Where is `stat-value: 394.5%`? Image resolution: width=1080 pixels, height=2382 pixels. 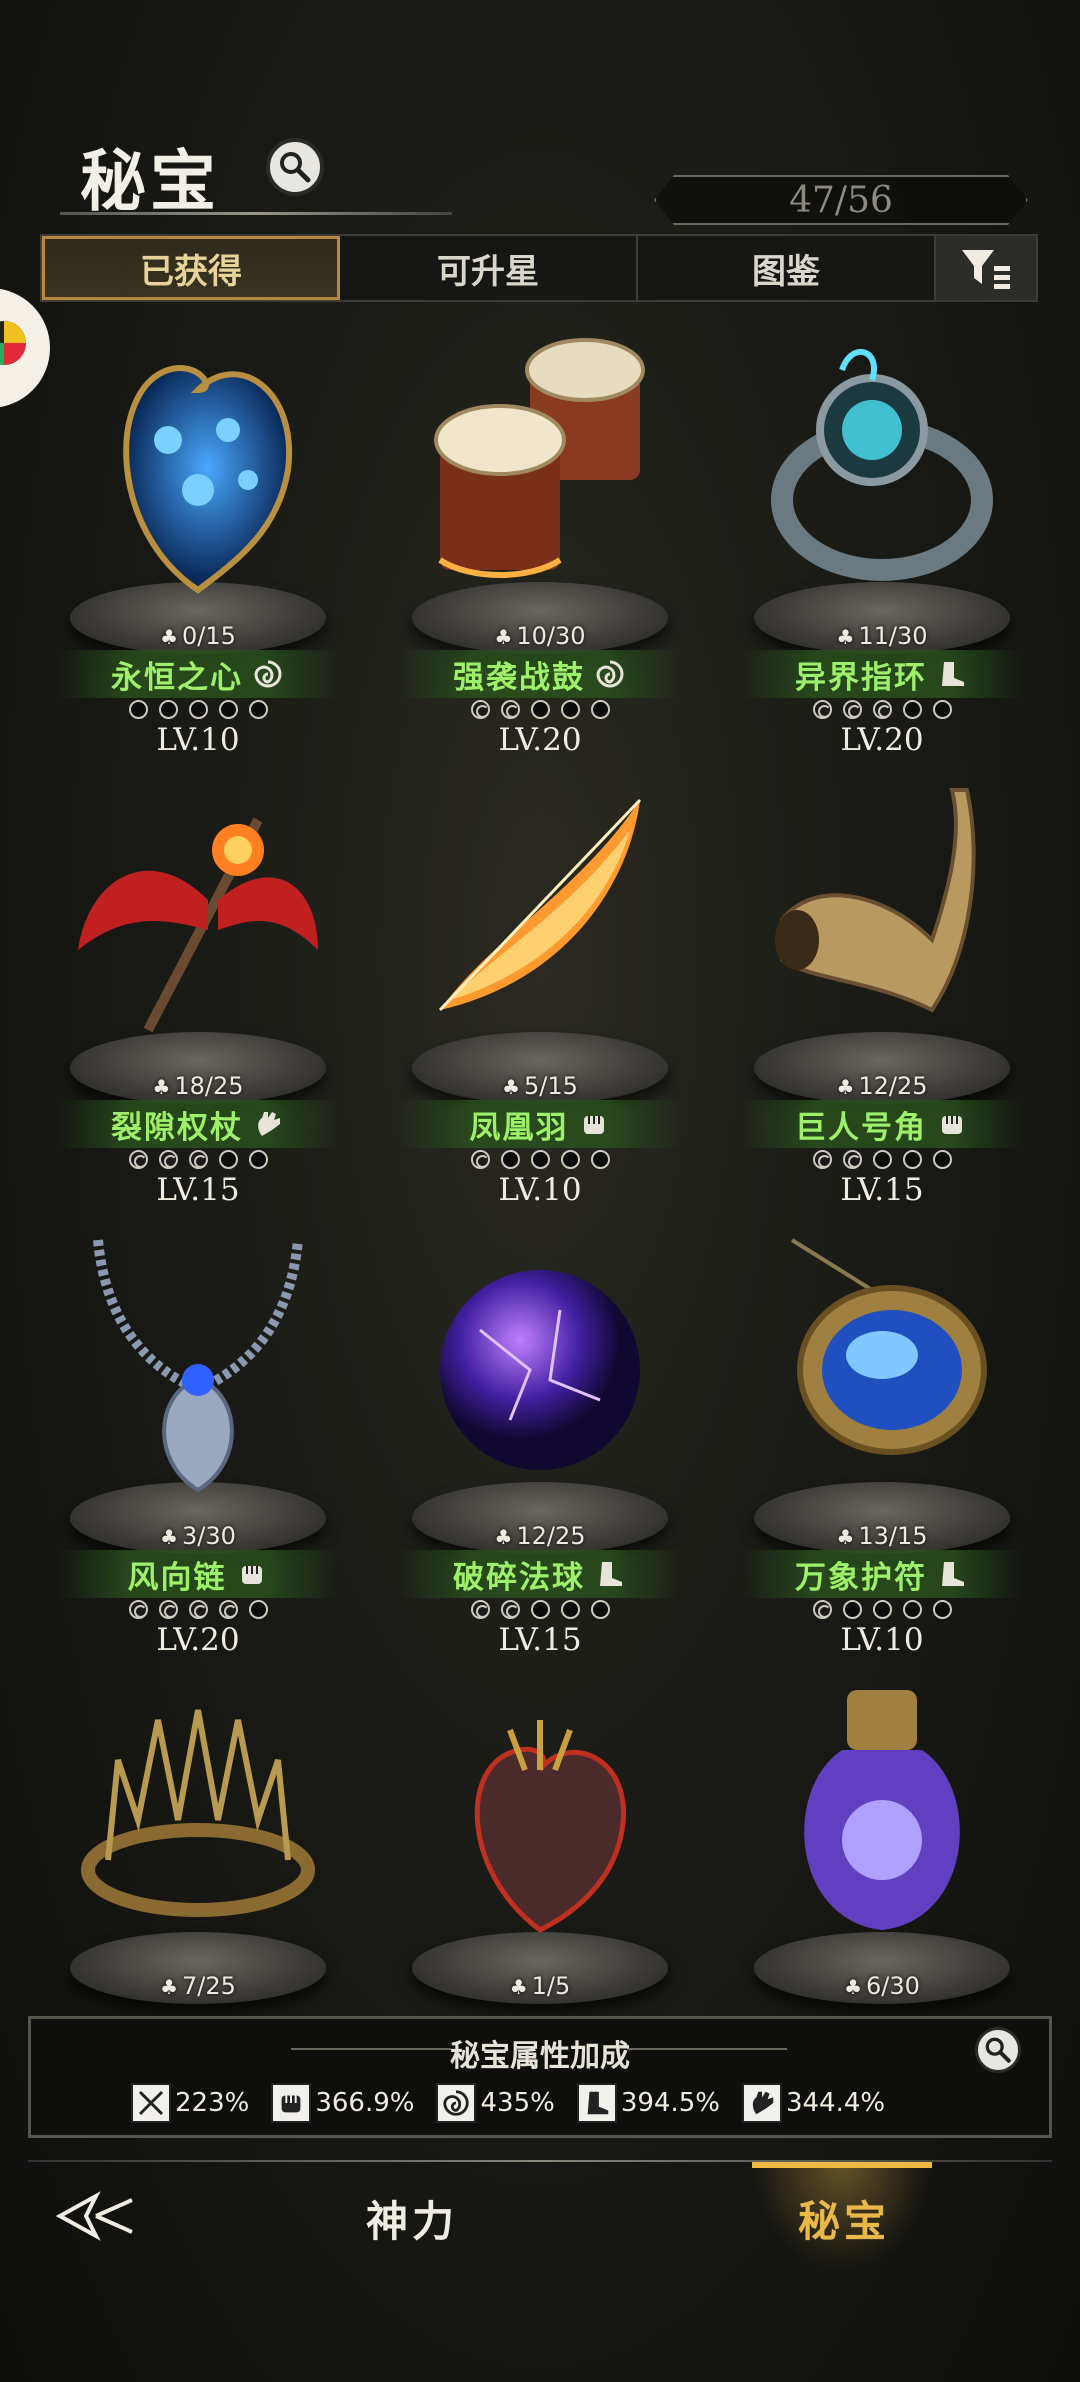 stat-value: 394.5% is located at coordinates (670, 2103).